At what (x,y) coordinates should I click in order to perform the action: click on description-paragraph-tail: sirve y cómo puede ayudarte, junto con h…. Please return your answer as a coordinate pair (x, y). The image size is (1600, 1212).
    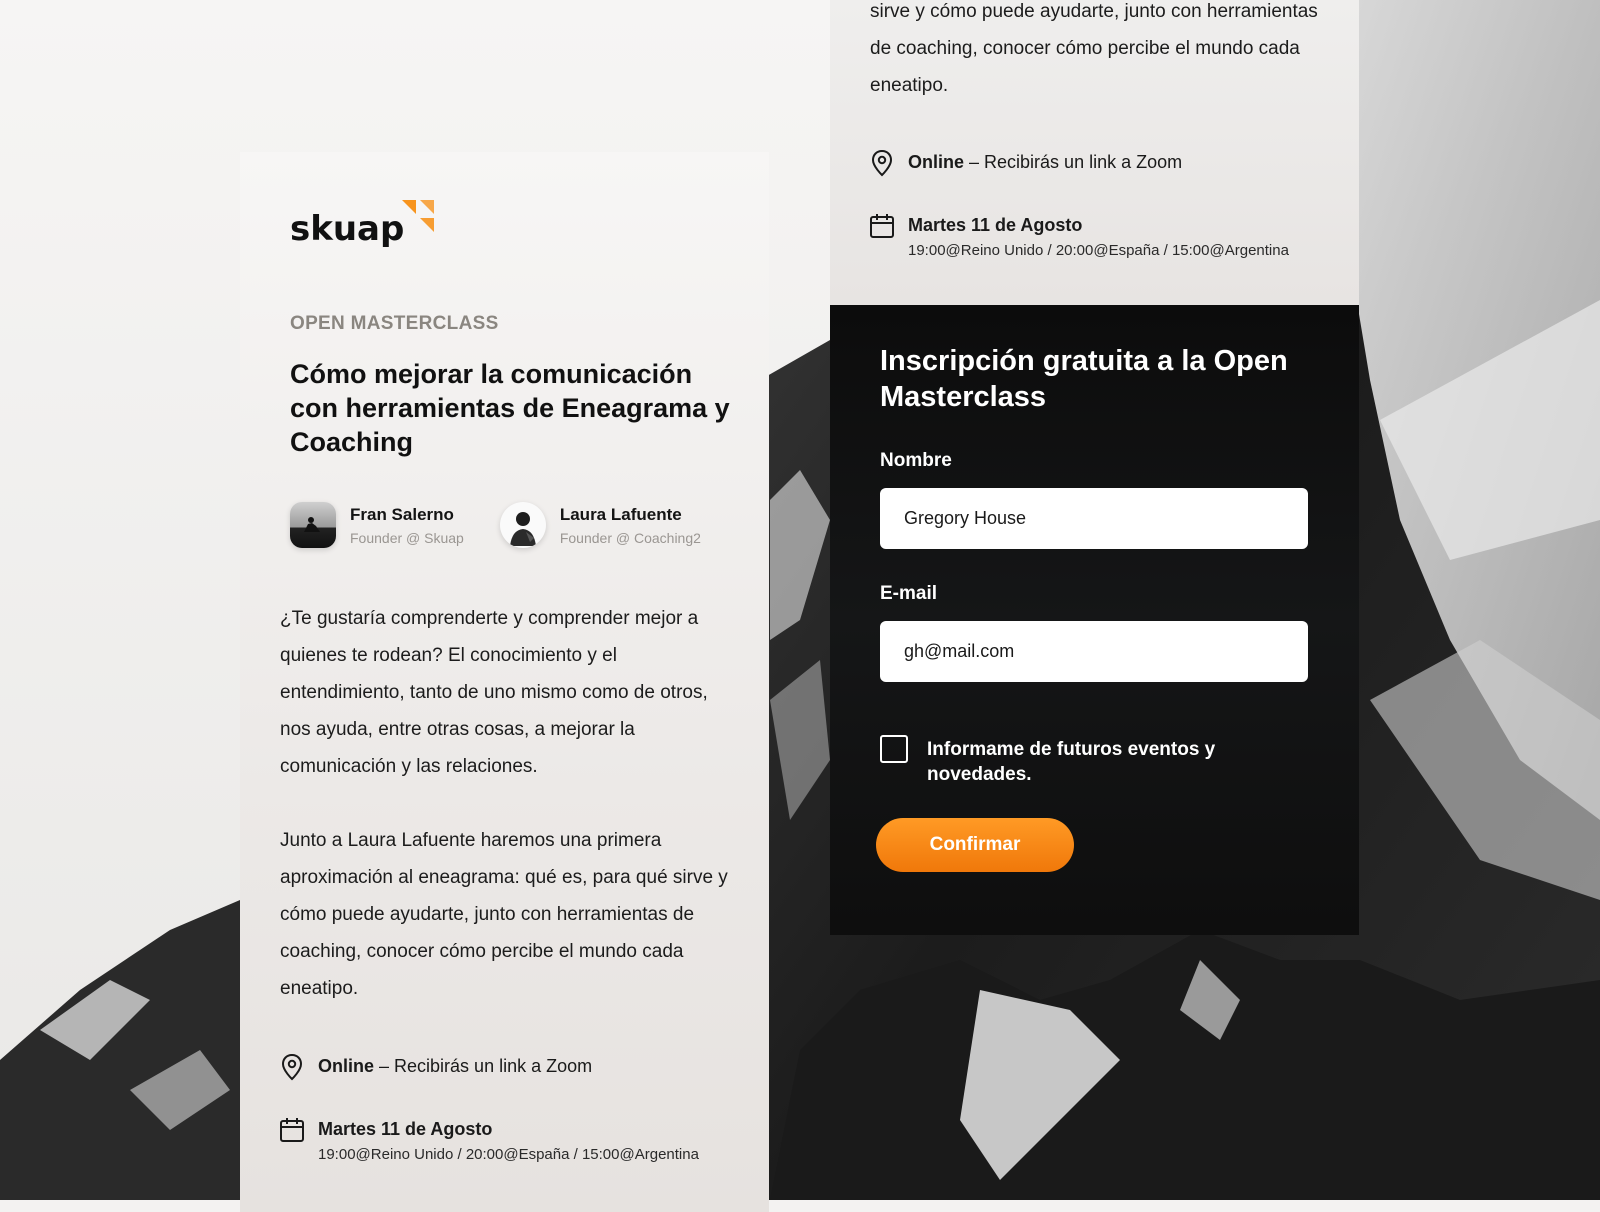
    Looking at the image, I should click on (1094, 48).